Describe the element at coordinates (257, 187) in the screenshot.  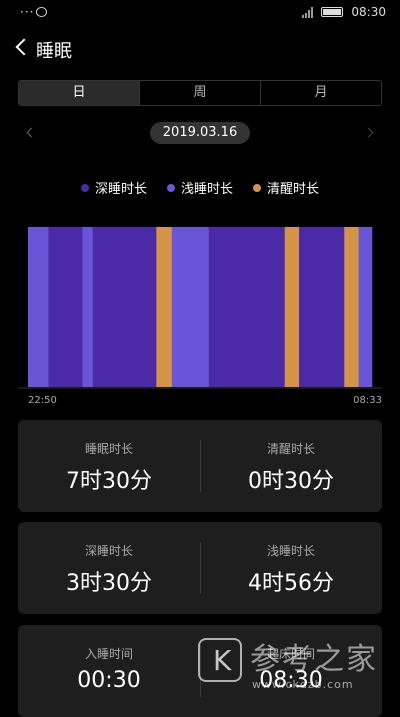
I see `legend-dot-awake` at that location.